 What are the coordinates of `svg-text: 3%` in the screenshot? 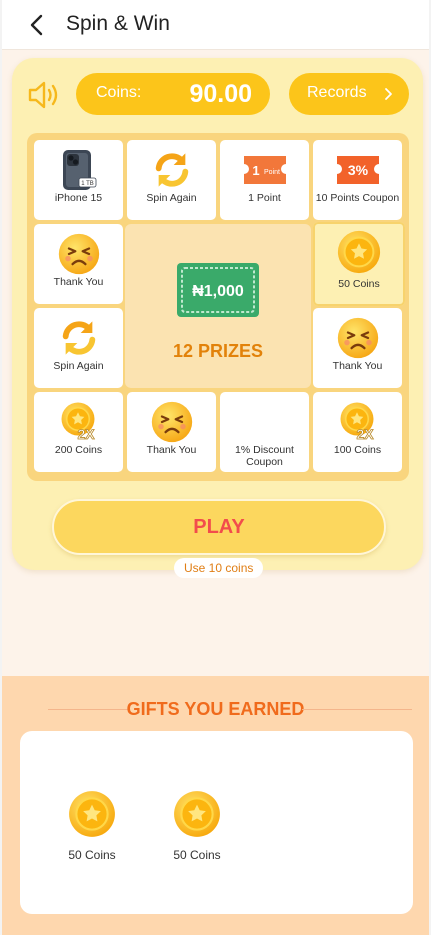 It's located at (357, 170).